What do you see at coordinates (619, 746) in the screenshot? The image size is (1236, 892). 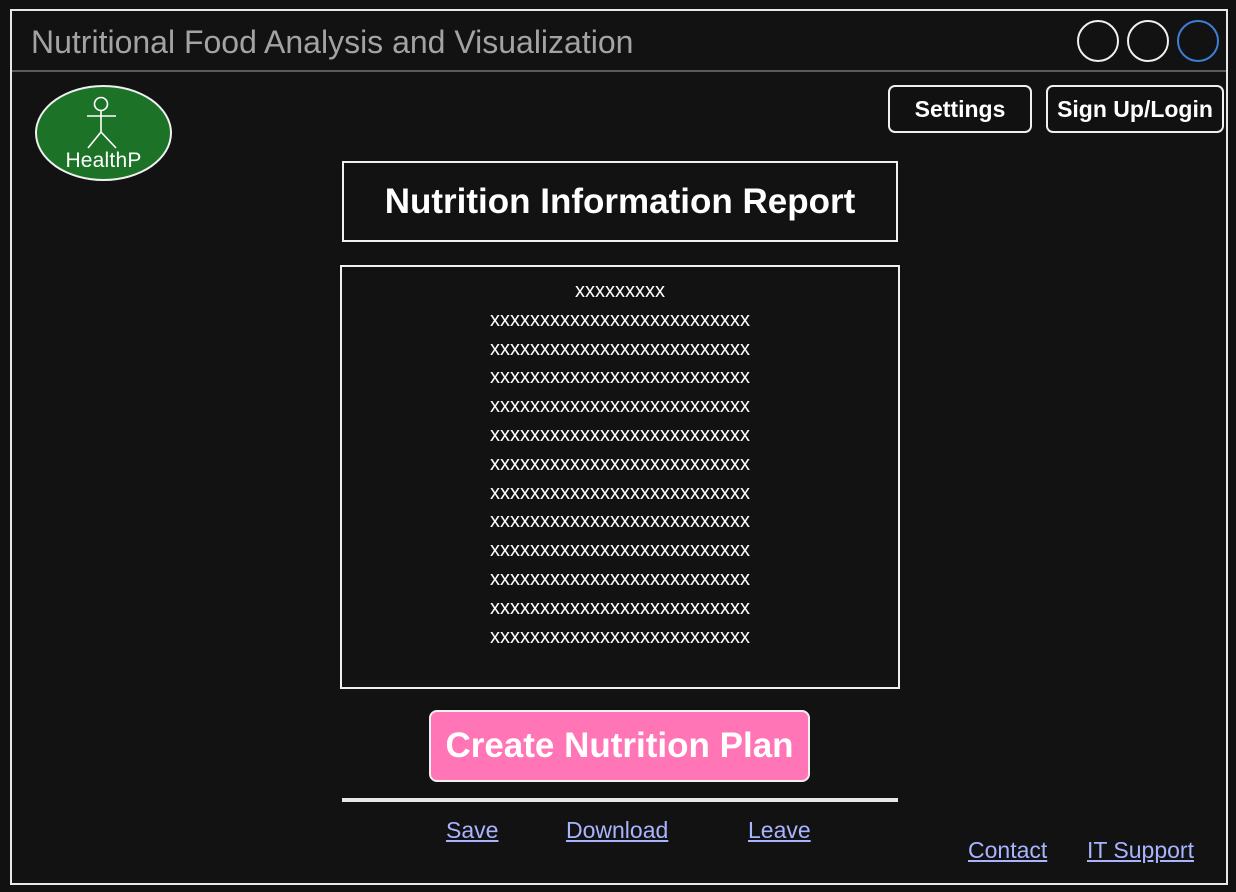 I see `create-nutrition-plan-button: Create Nutrition Plan` at bounding box center [619, 746].